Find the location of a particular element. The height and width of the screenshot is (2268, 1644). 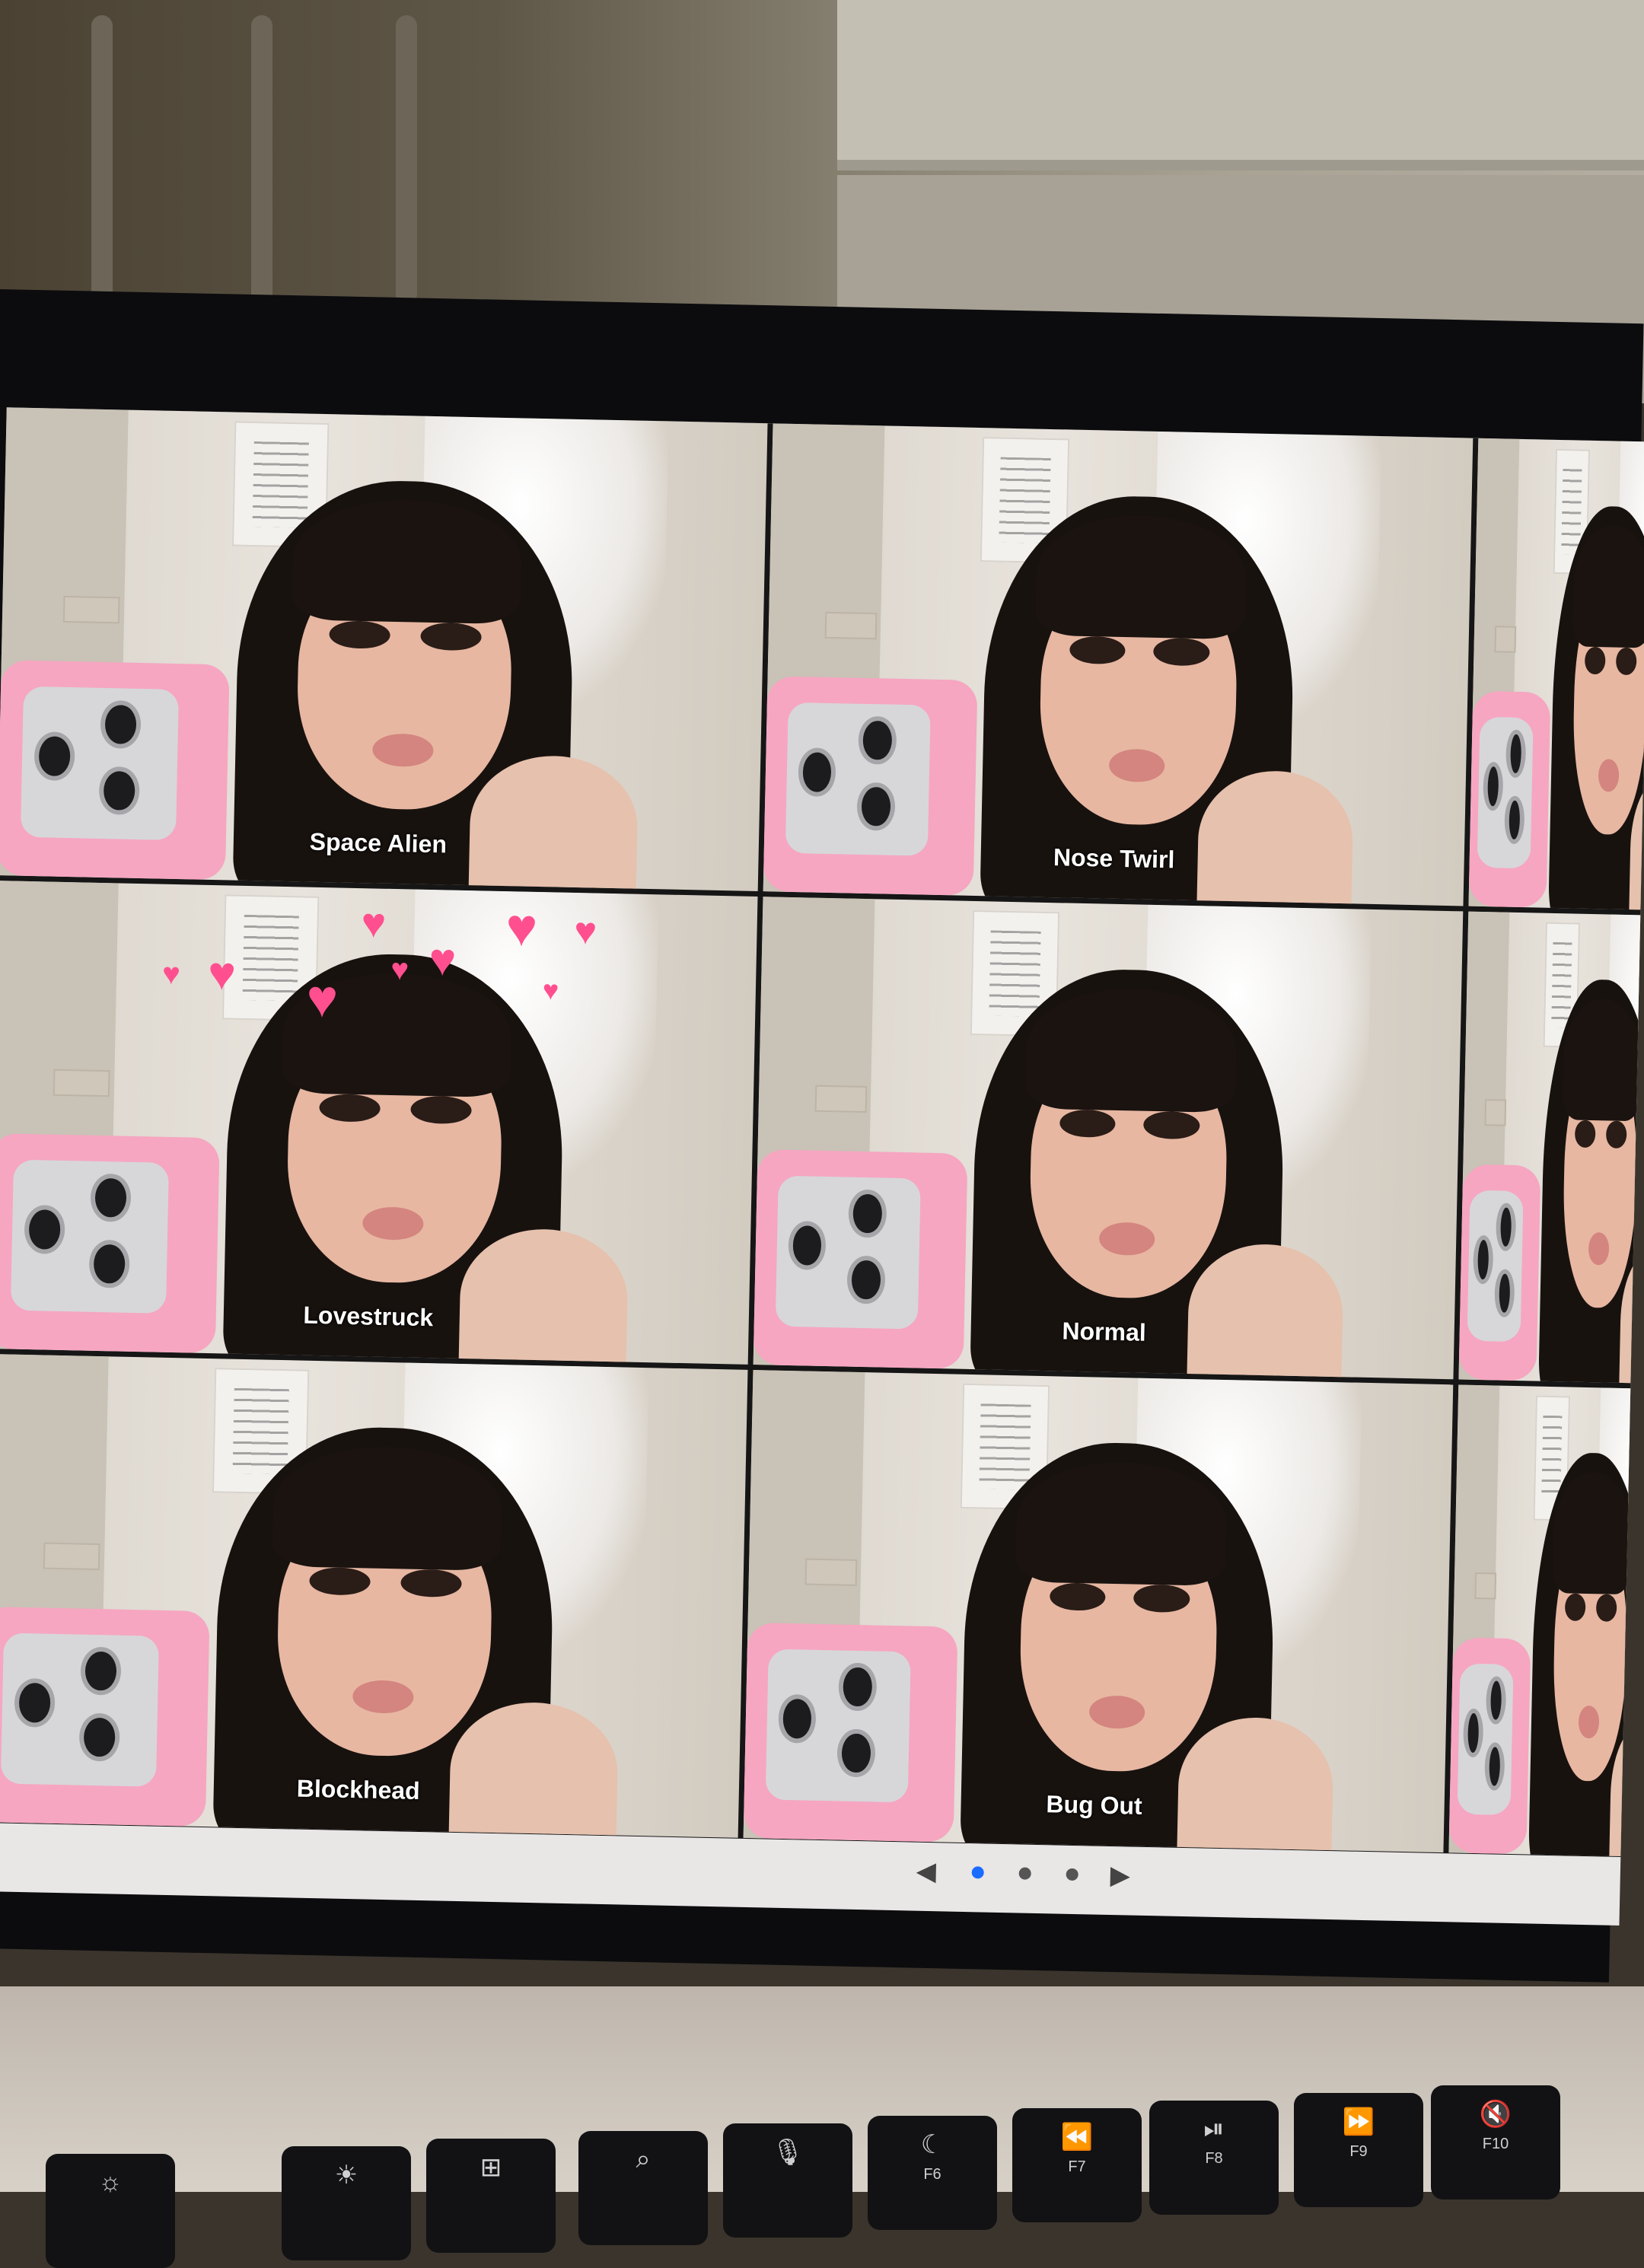

mute-key: 🔇 F10 is located at coordinates (1495, 2142).